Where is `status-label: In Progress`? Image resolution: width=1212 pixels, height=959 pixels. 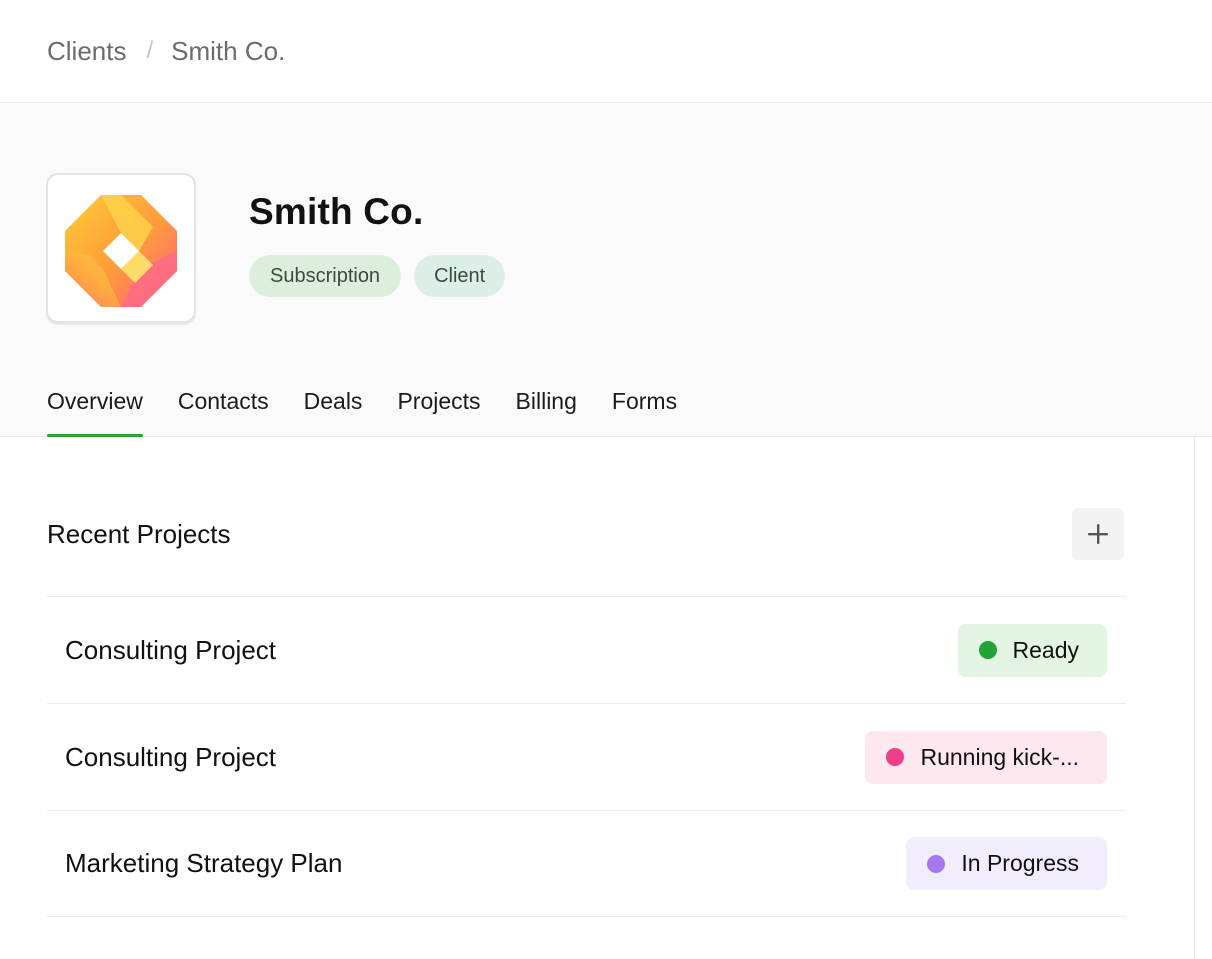
status-label: In Progress is located at coordinates (1020, 863).